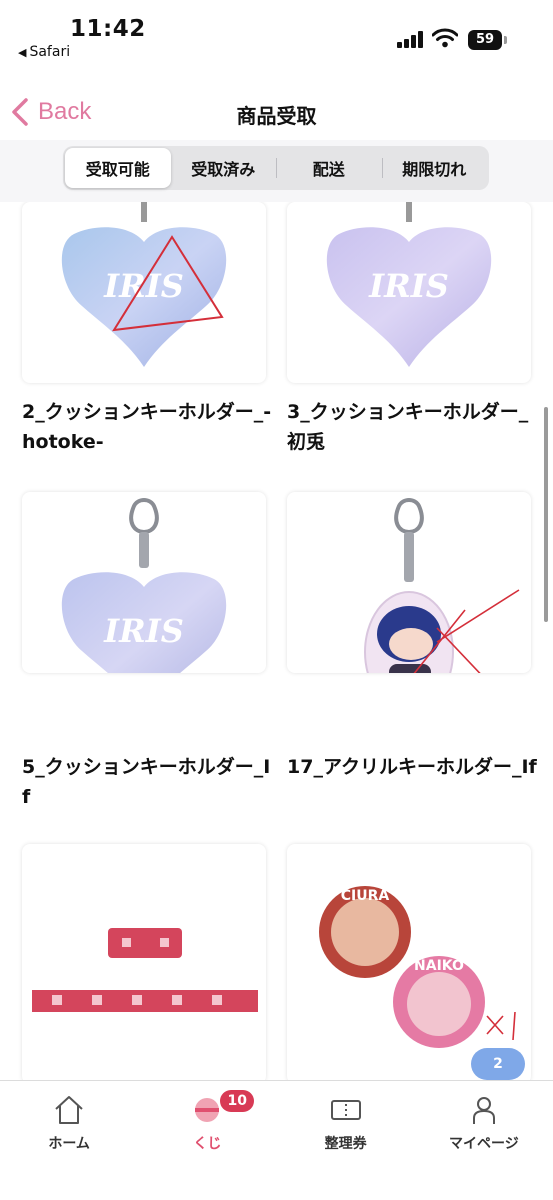 The height and width of the screenshot is (1200, 553). Describe the element at coordinates (207, 1144) in the screenshot. I see `tab-lottery-label: くじ` at that location.